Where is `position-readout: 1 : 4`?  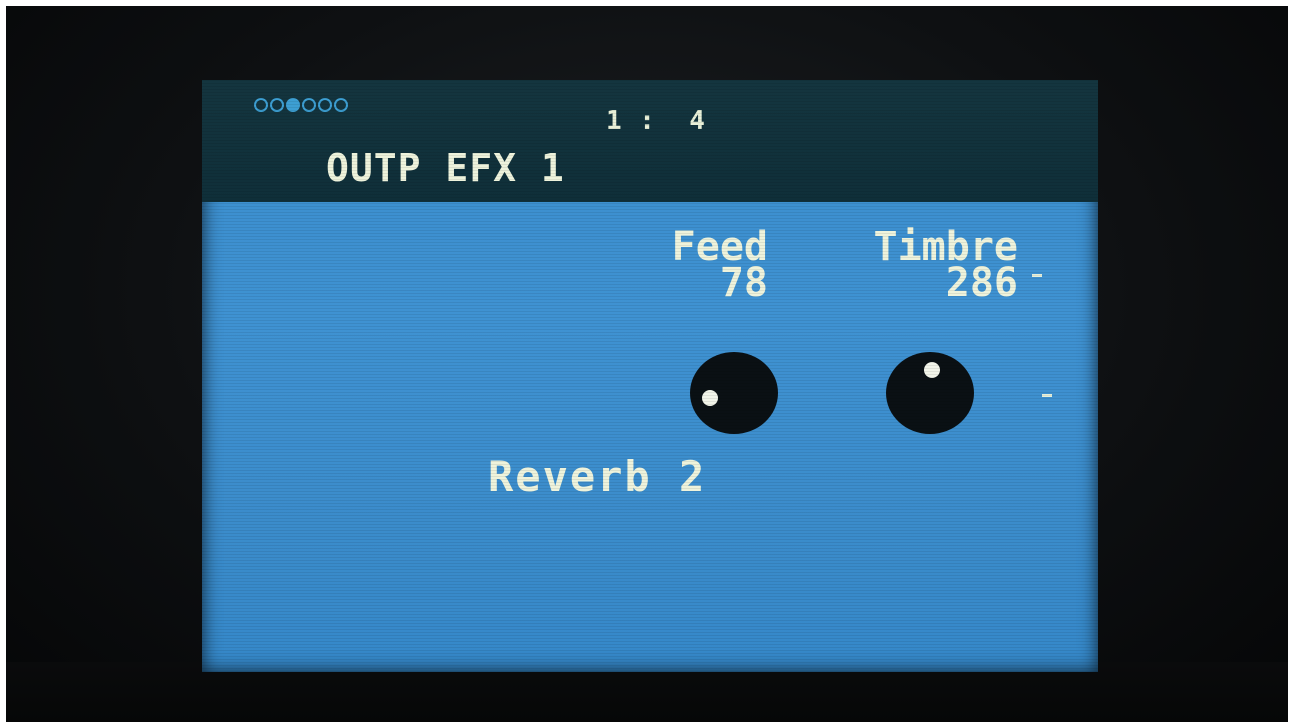
position-readout: 1 : 4 is located at coordinates (656, 121).